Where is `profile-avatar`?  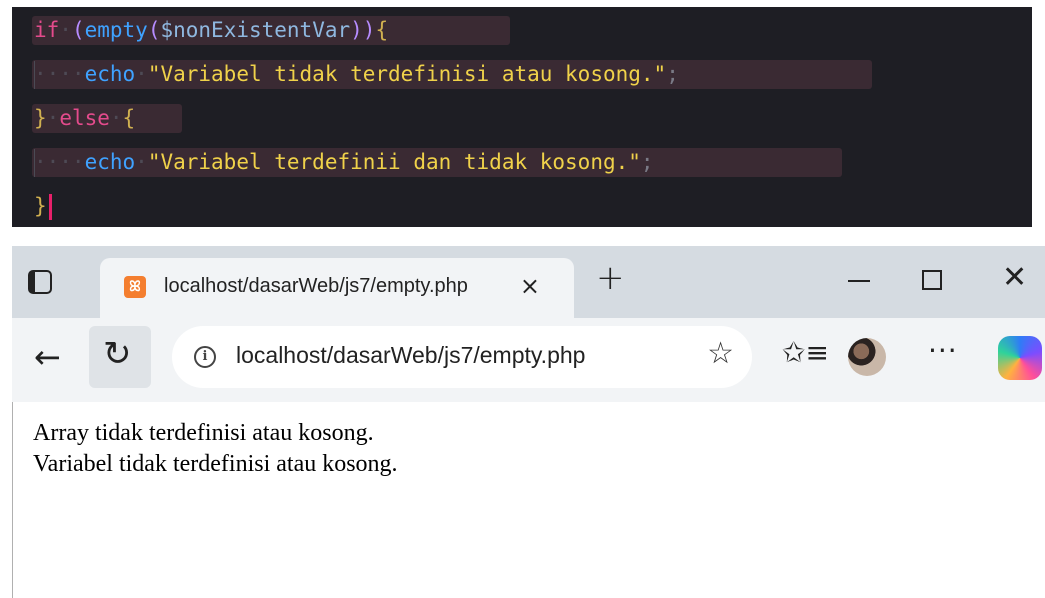
profile-avatar is located at coordinates (867, 357).